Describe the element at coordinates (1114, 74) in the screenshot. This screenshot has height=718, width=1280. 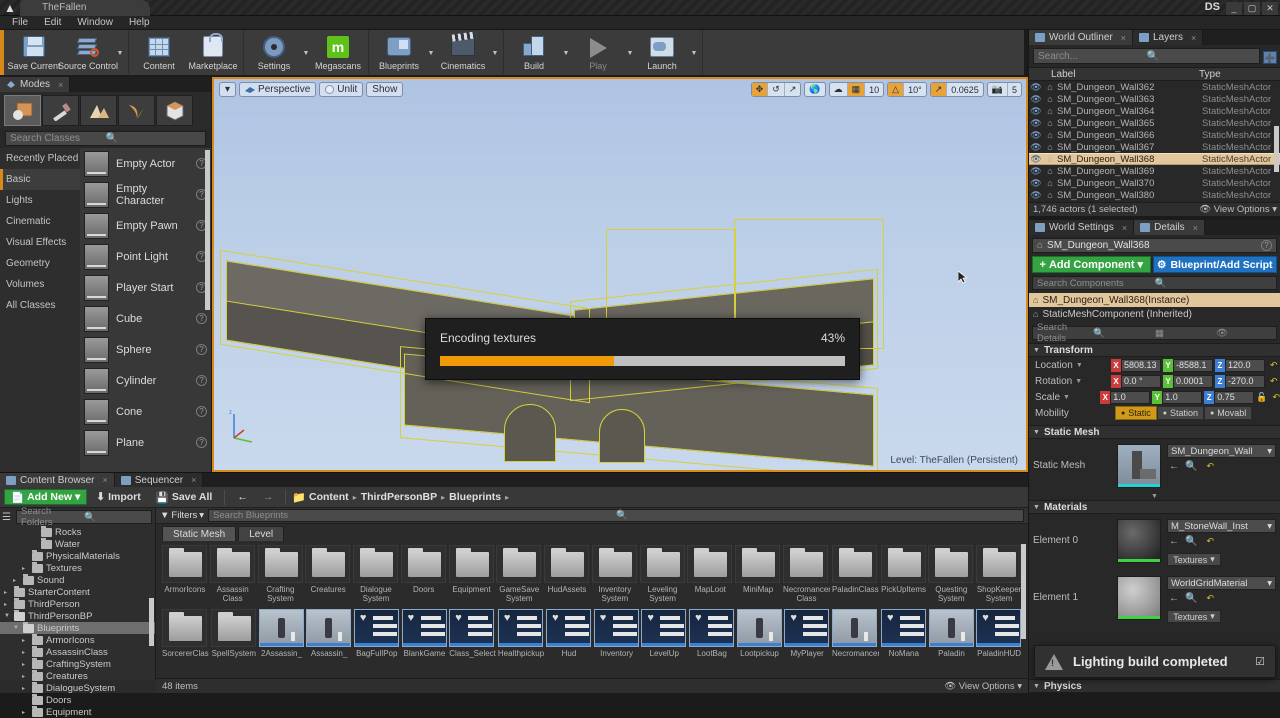
I see `column-label: Label` at that location.